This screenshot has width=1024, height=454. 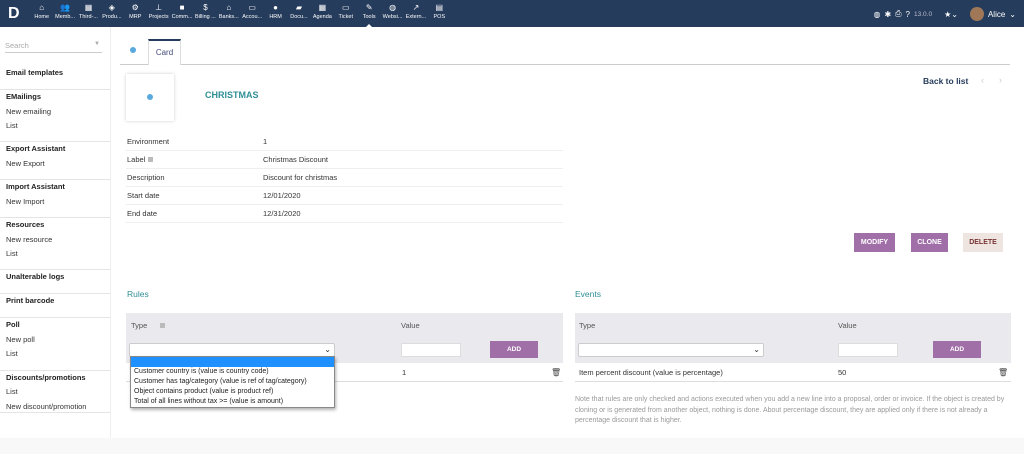 What do you see at coordinates (876, 14) in the screenshot?
I see `globe-icon: ◍` at bounding box center [876, 14].